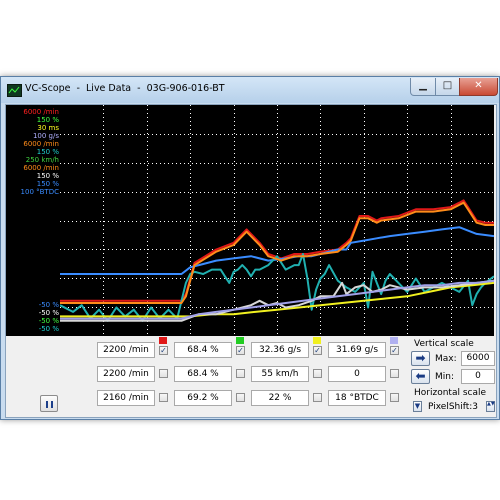 The height and width of the screenshot is (500, 500). What do you see at coordinates (280, 374) in the screenshot?
I see `value-field: 55 km/h` at bounding box center [280, 374].